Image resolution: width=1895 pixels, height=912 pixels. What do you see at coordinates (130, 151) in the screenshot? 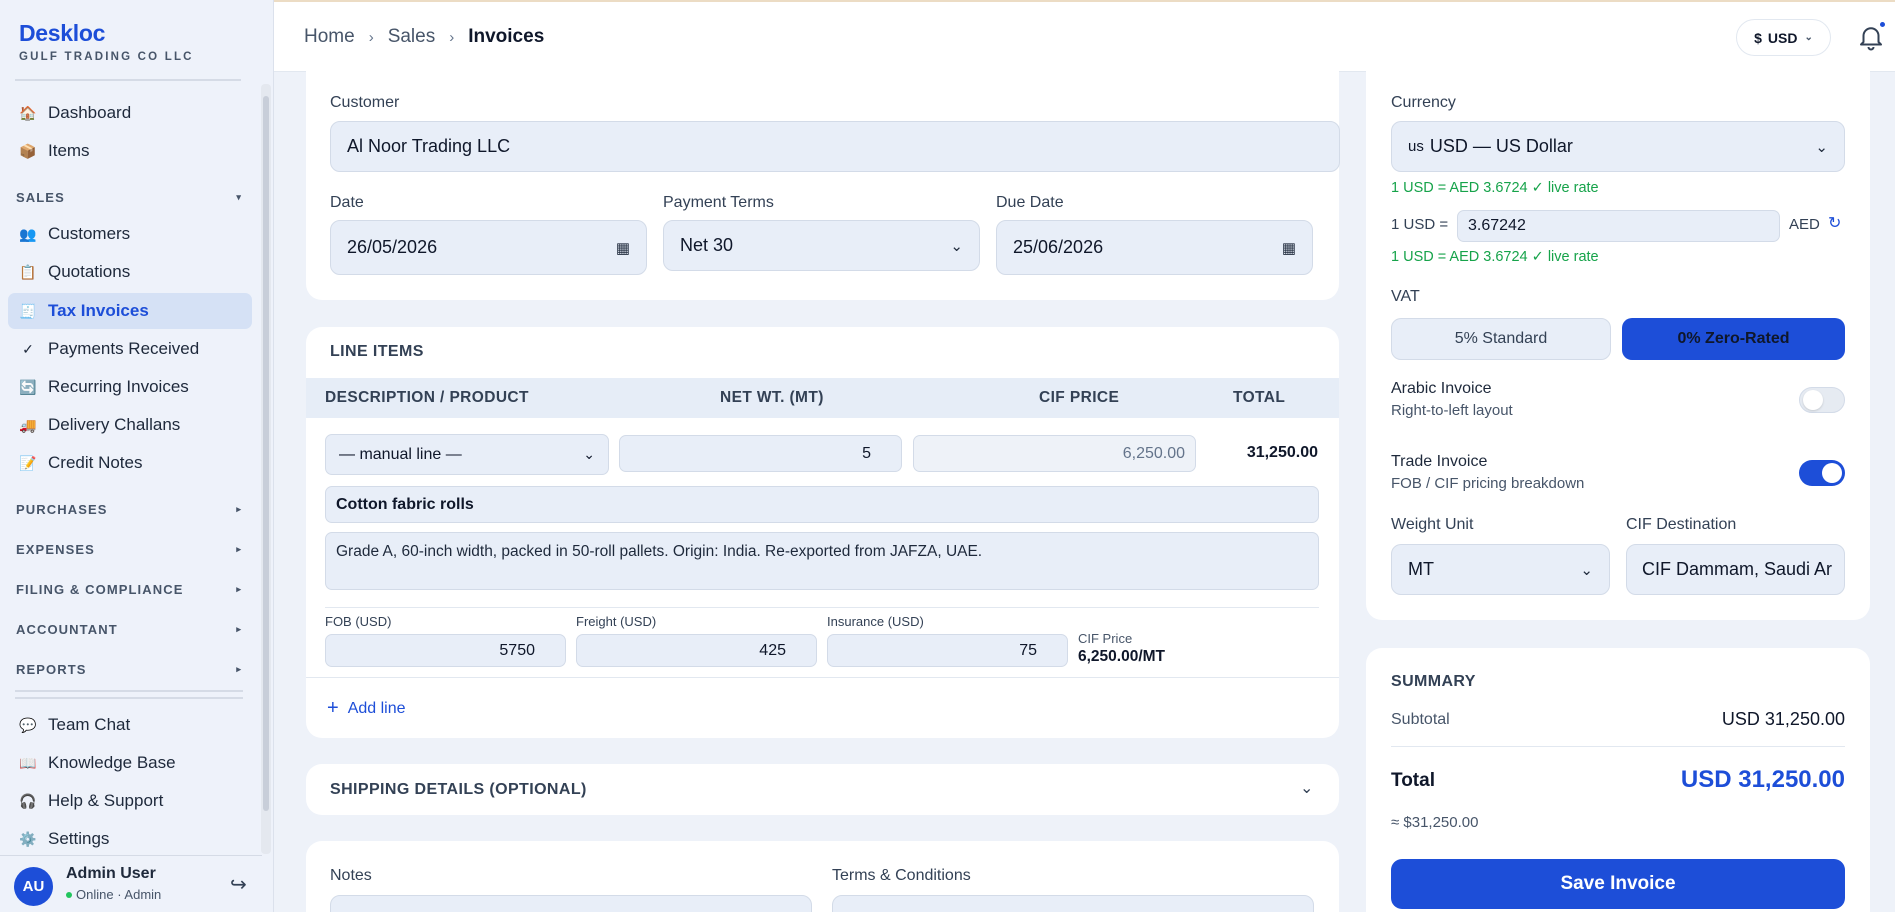
I see `sidebar-item-items: 📦 Items` at bounding box center [130, 151].